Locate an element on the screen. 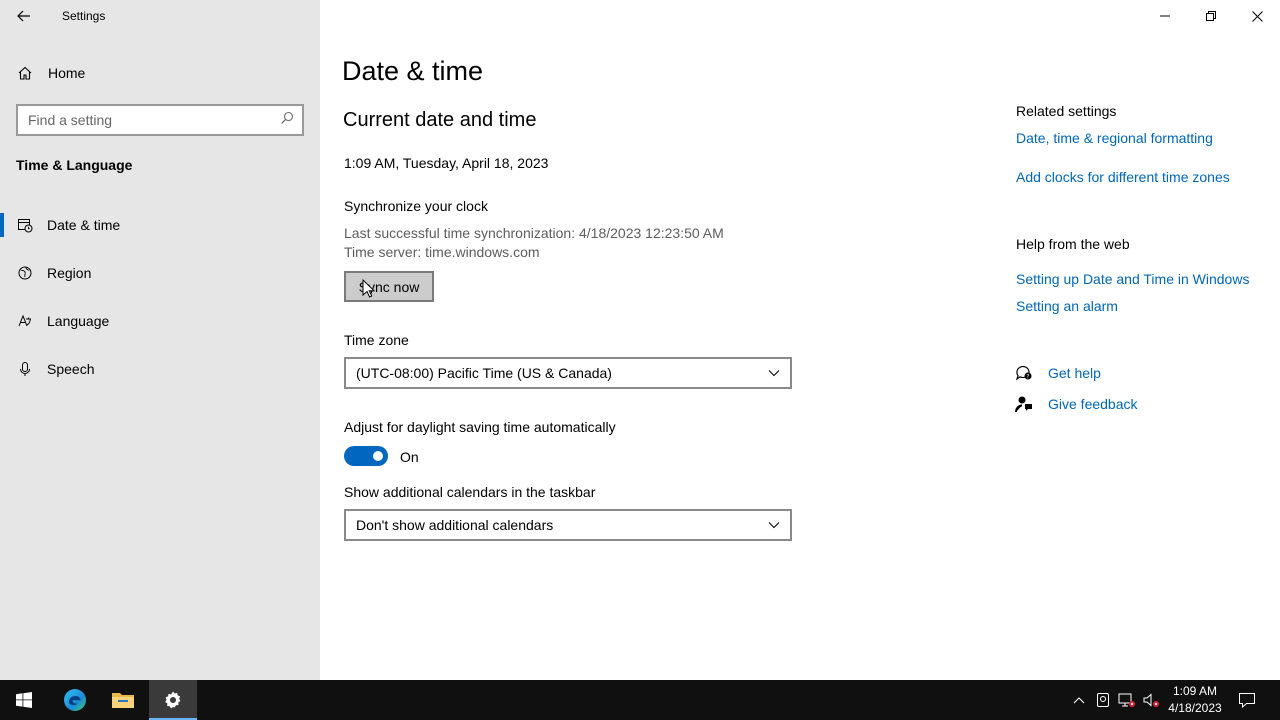  tray-show-hidden is located at coordinates (1079, 700).